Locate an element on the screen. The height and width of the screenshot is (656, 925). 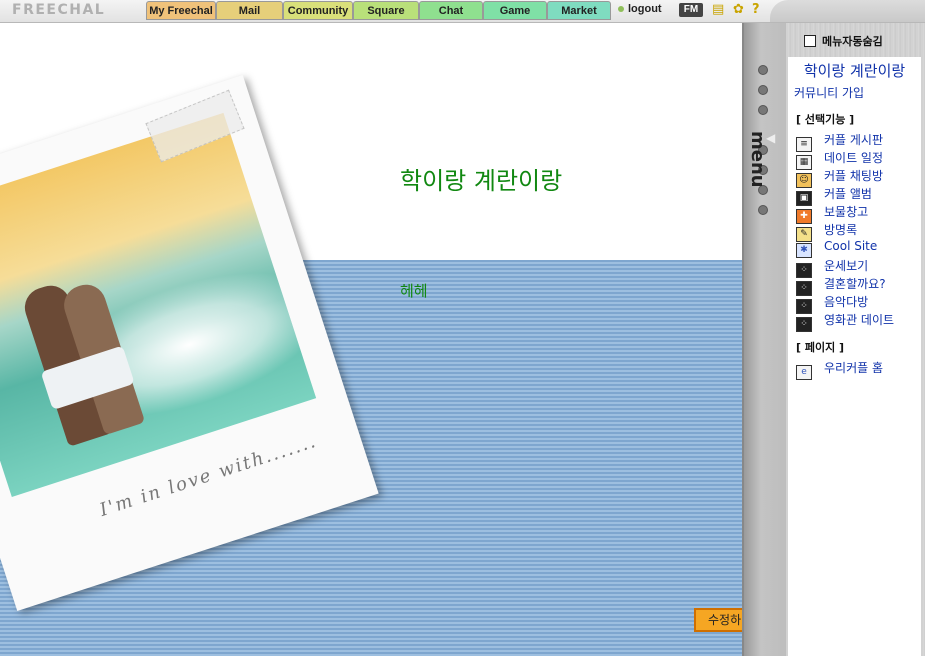
menu-item-label: 운세보기 is located at coordinates (846, 266).